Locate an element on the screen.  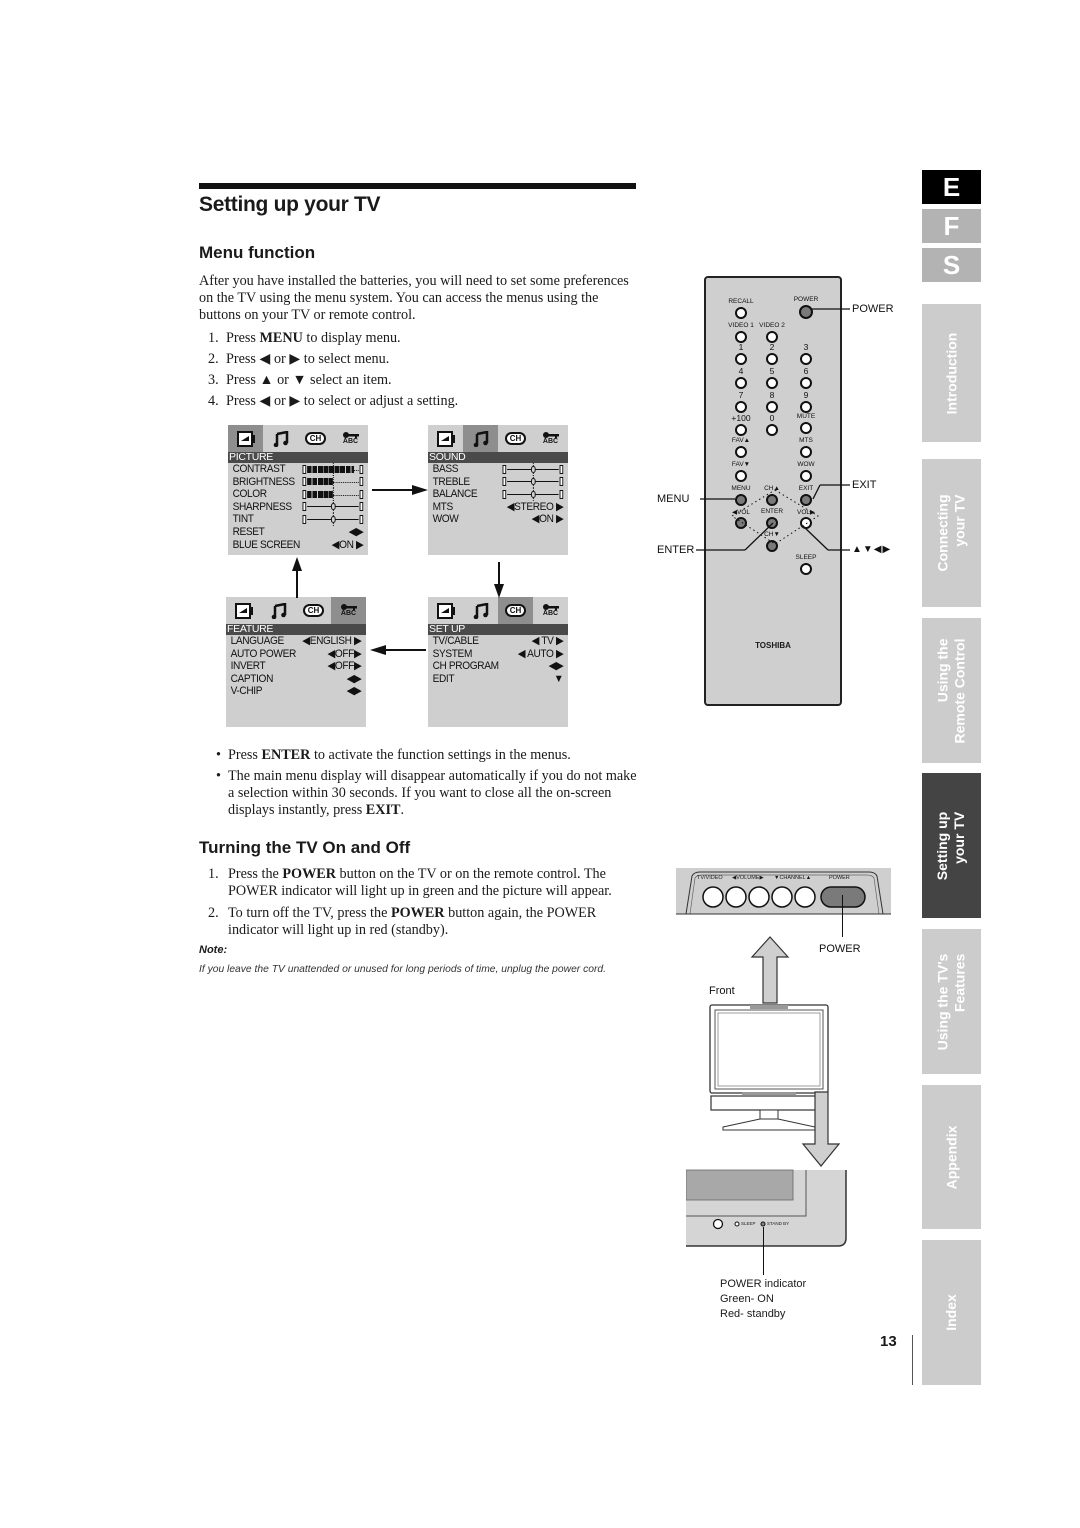
language-tab-f: F is located at coordinates (951, 226).